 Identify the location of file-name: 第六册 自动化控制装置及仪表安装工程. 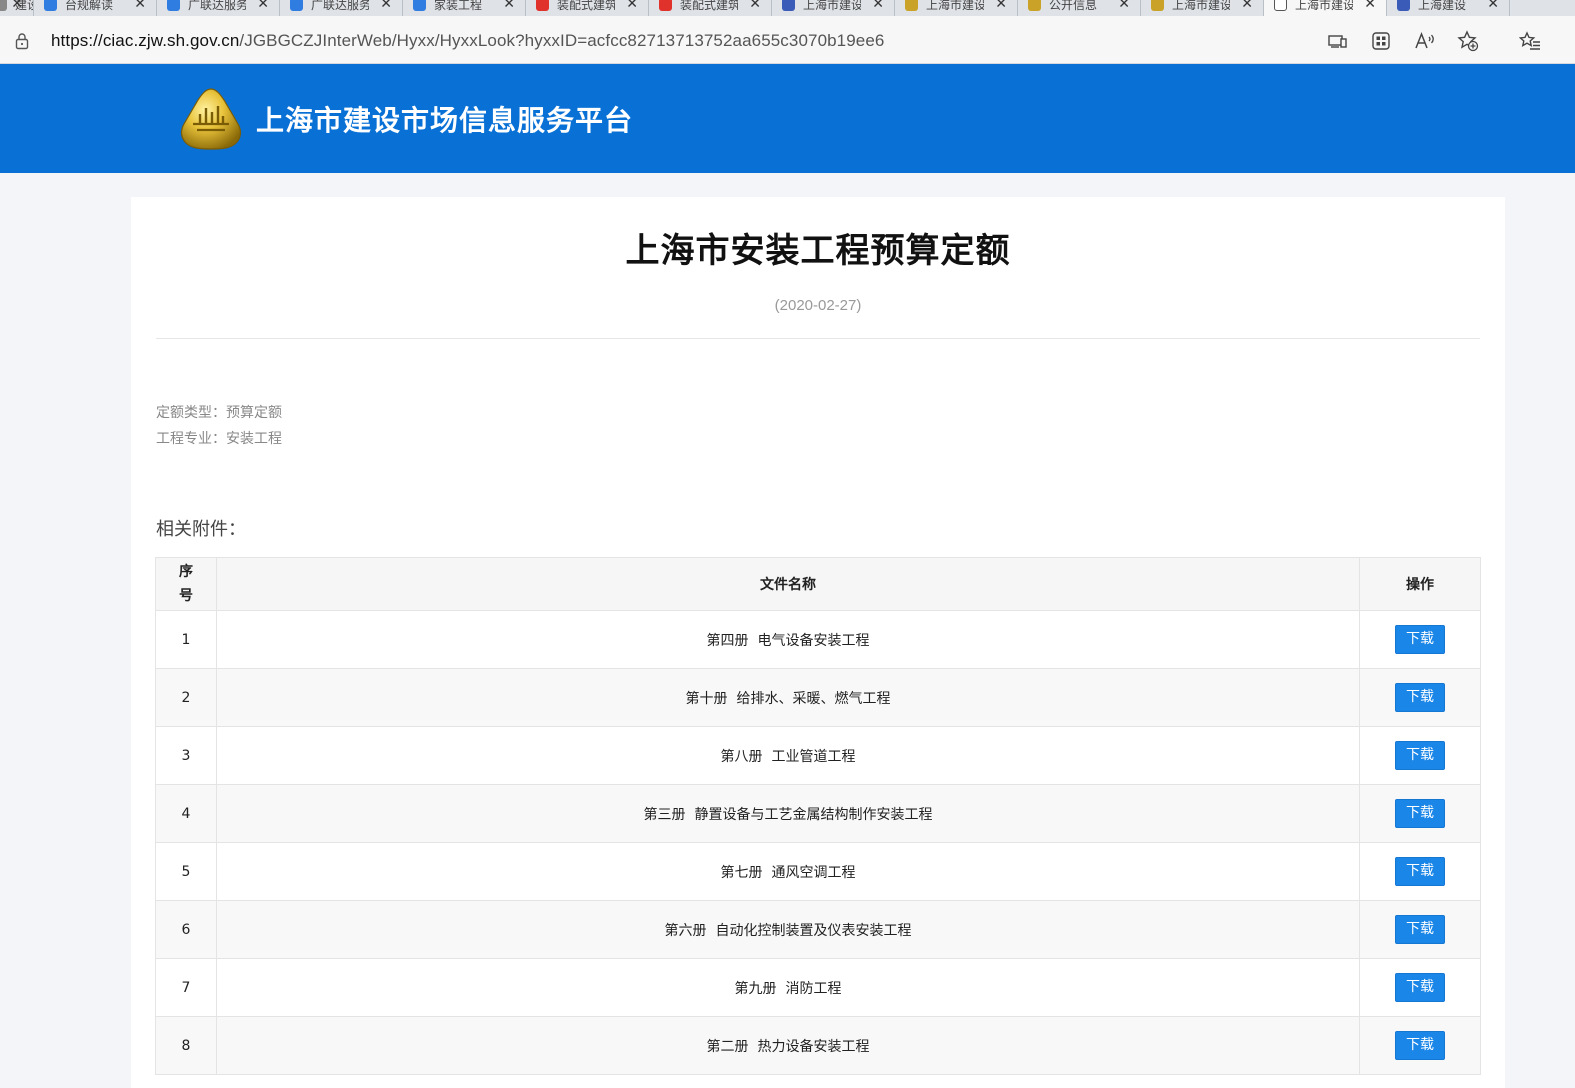
(788, 929).